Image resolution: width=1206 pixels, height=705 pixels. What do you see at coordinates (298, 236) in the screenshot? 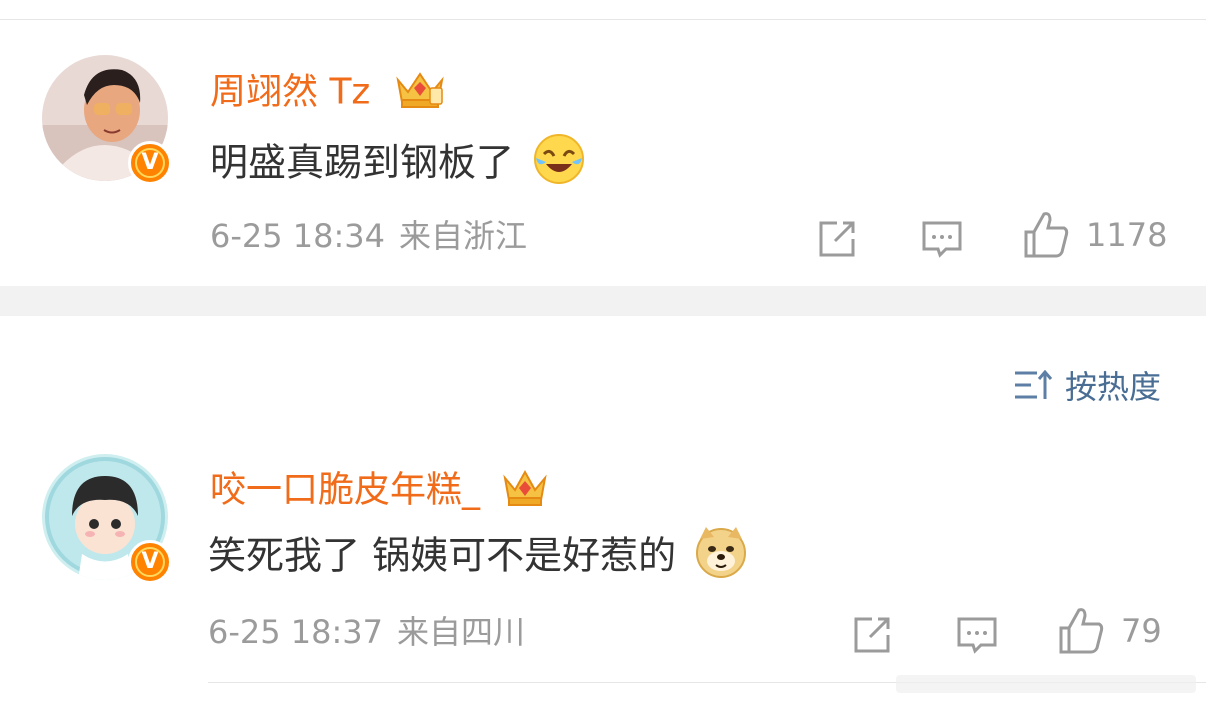
I see `comment-date: 6-25 18:34` at bounding box center [298, 236].